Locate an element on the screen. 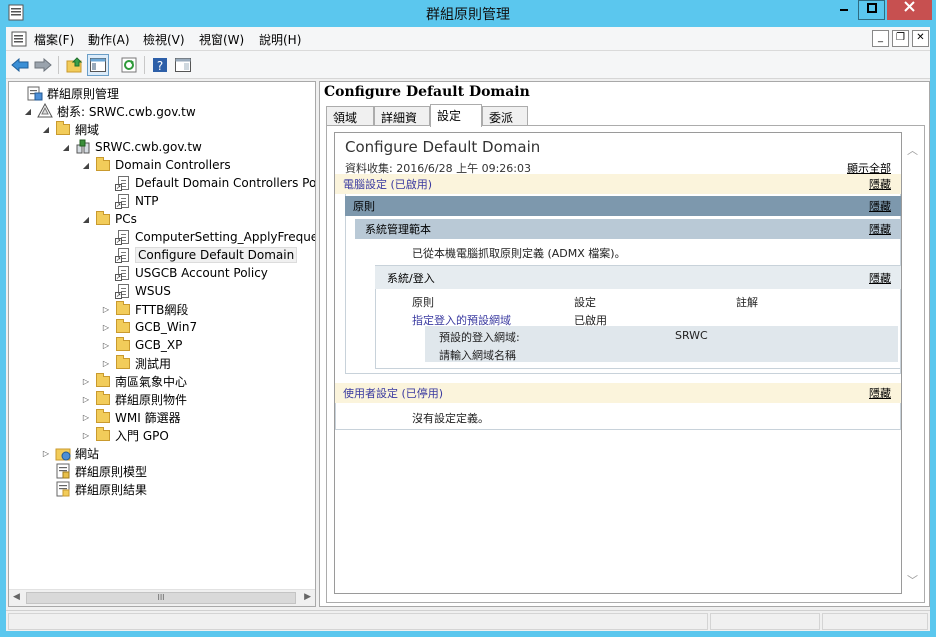  properties-pane-button is located at coordinates (183, 65).